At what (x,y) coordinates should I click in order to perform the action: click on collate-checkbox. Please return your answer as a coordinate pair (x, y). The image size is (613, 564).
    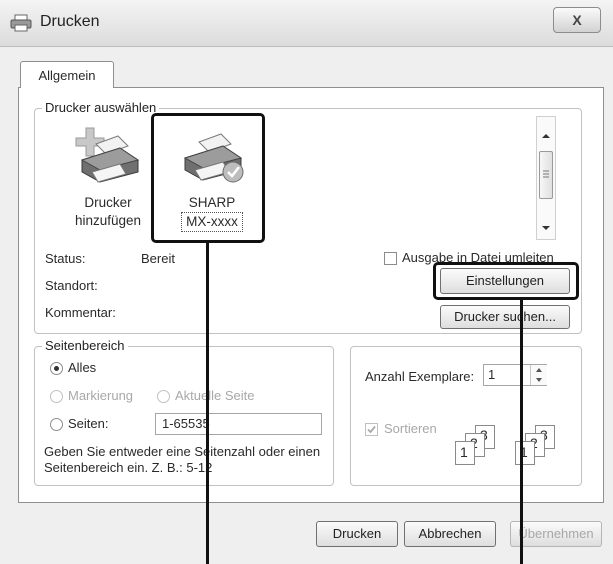
    Looking at the image, I should click on (371, 429).